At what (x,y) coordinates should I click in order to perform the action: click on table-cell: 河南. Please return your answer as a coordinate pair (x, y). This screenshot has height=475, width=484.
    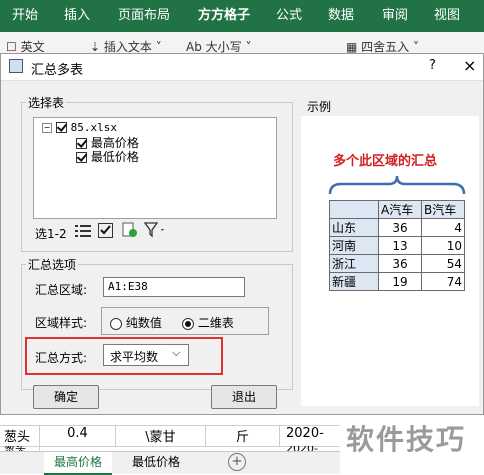
    Looking at the image, I should click on (354, 245).